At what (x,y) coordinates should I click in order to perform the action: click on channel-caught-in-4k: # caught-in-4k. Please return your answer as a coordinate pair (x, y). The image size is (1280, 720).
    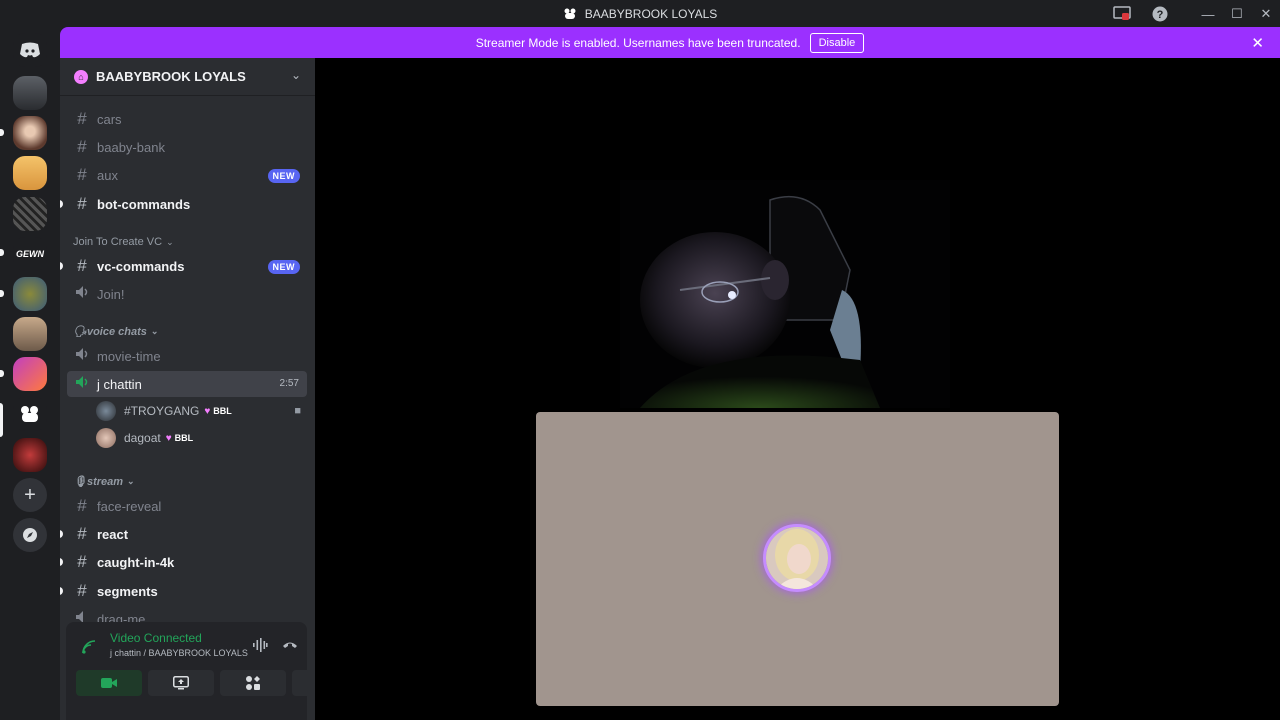
    Looking at the image, I should click on (183, 562).